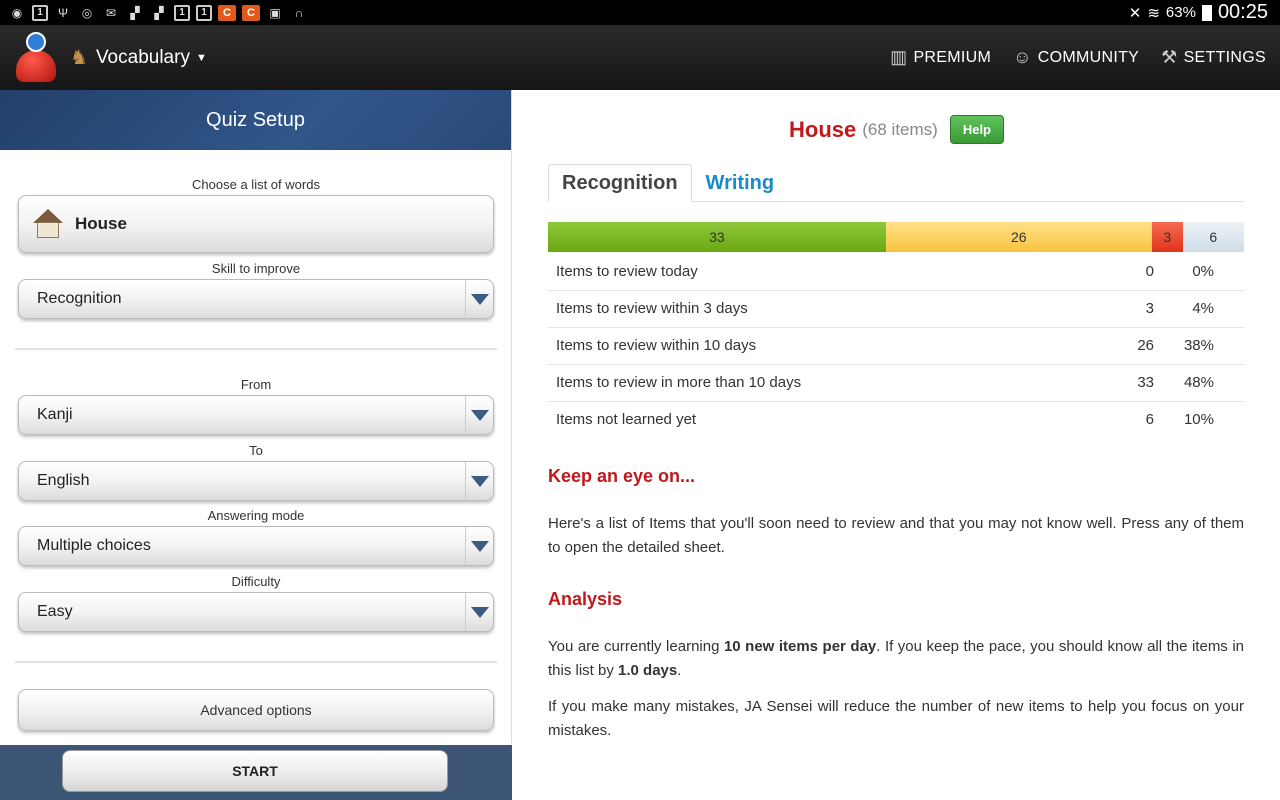 The height and width of the screenshot is (800, 1280). What do you see at coordinates (1213, 237) in the screenshot?
I see `bar-segment-not-learned: 6` at bounding box center [1213, 237].